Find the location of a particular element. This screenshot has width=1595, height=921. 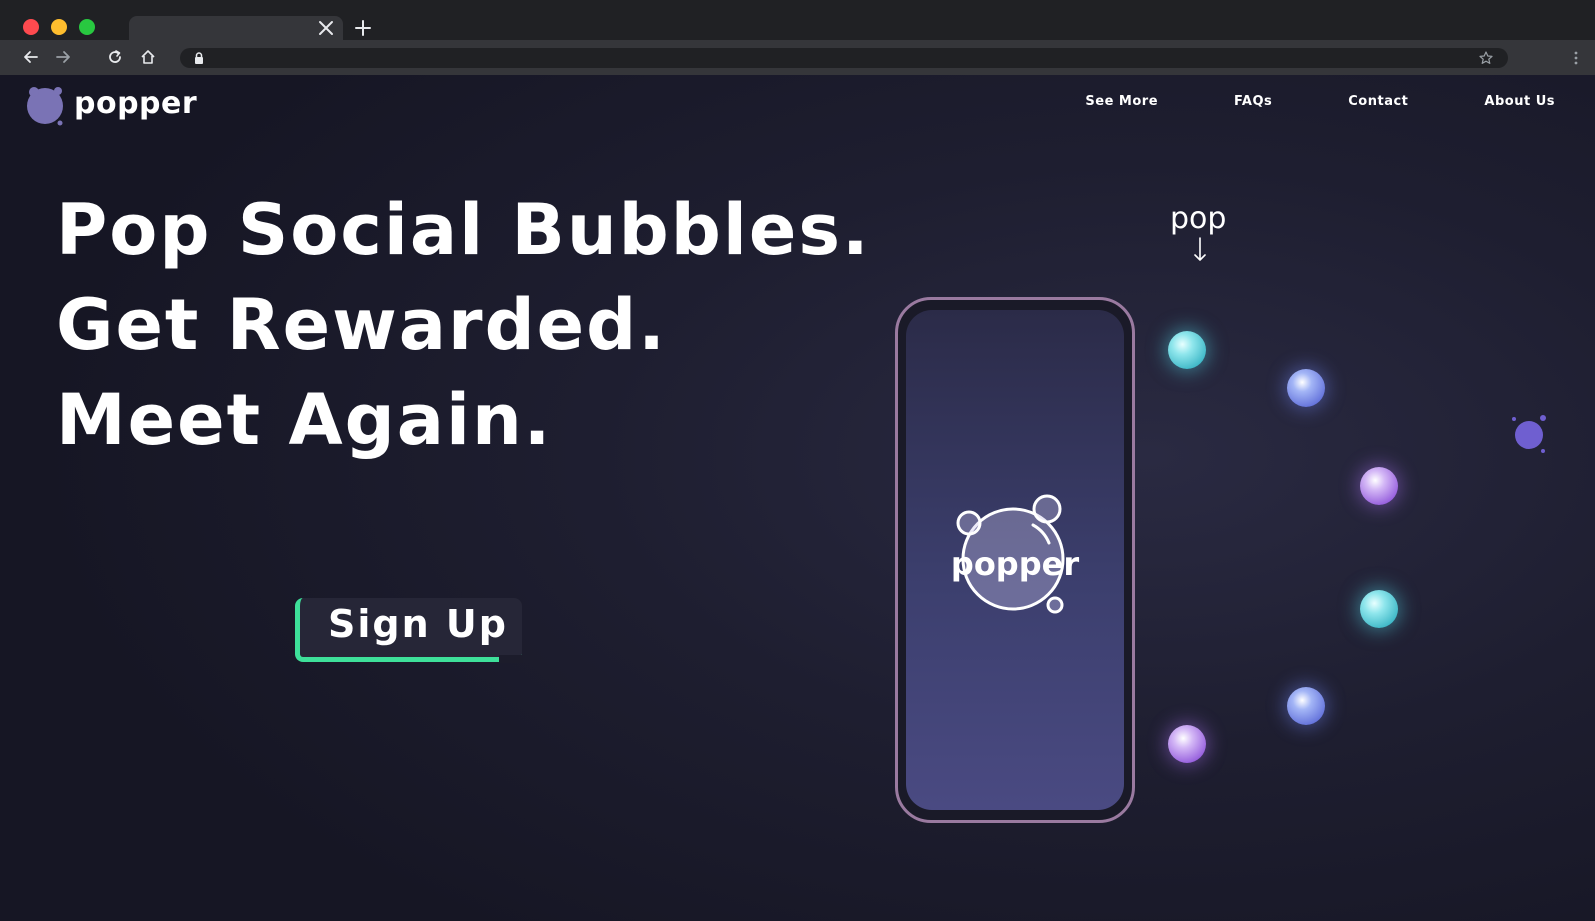

star-icon is located at coordinates (1486, 58).